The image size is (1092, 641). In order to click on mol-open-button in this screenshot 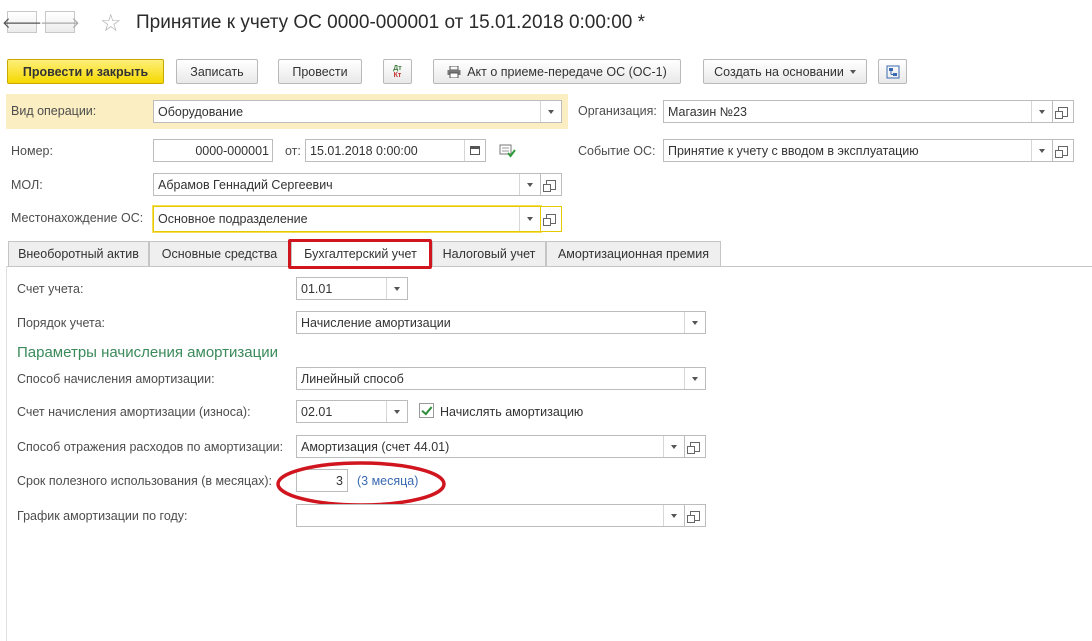, I will do `click(551, 184)`.